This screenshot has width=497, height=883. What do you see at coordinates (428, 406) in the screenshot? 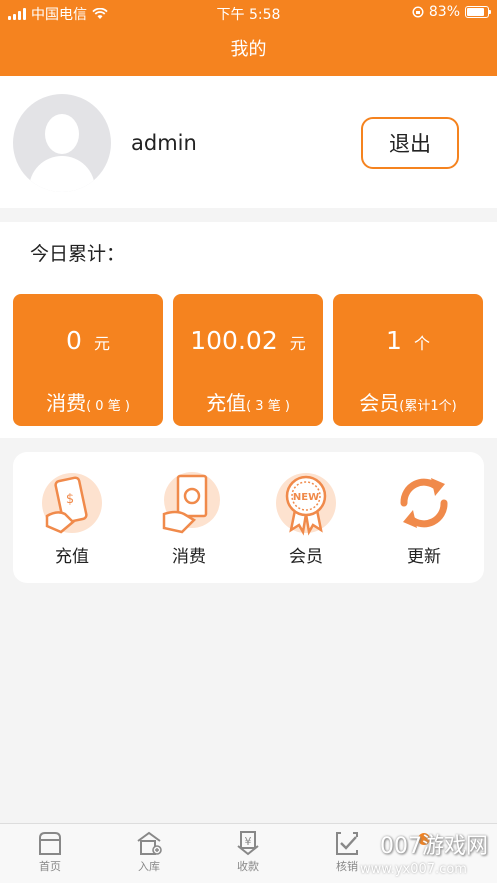
I see `stat-detail: (累计1个)` at bounding box center [428, 406].